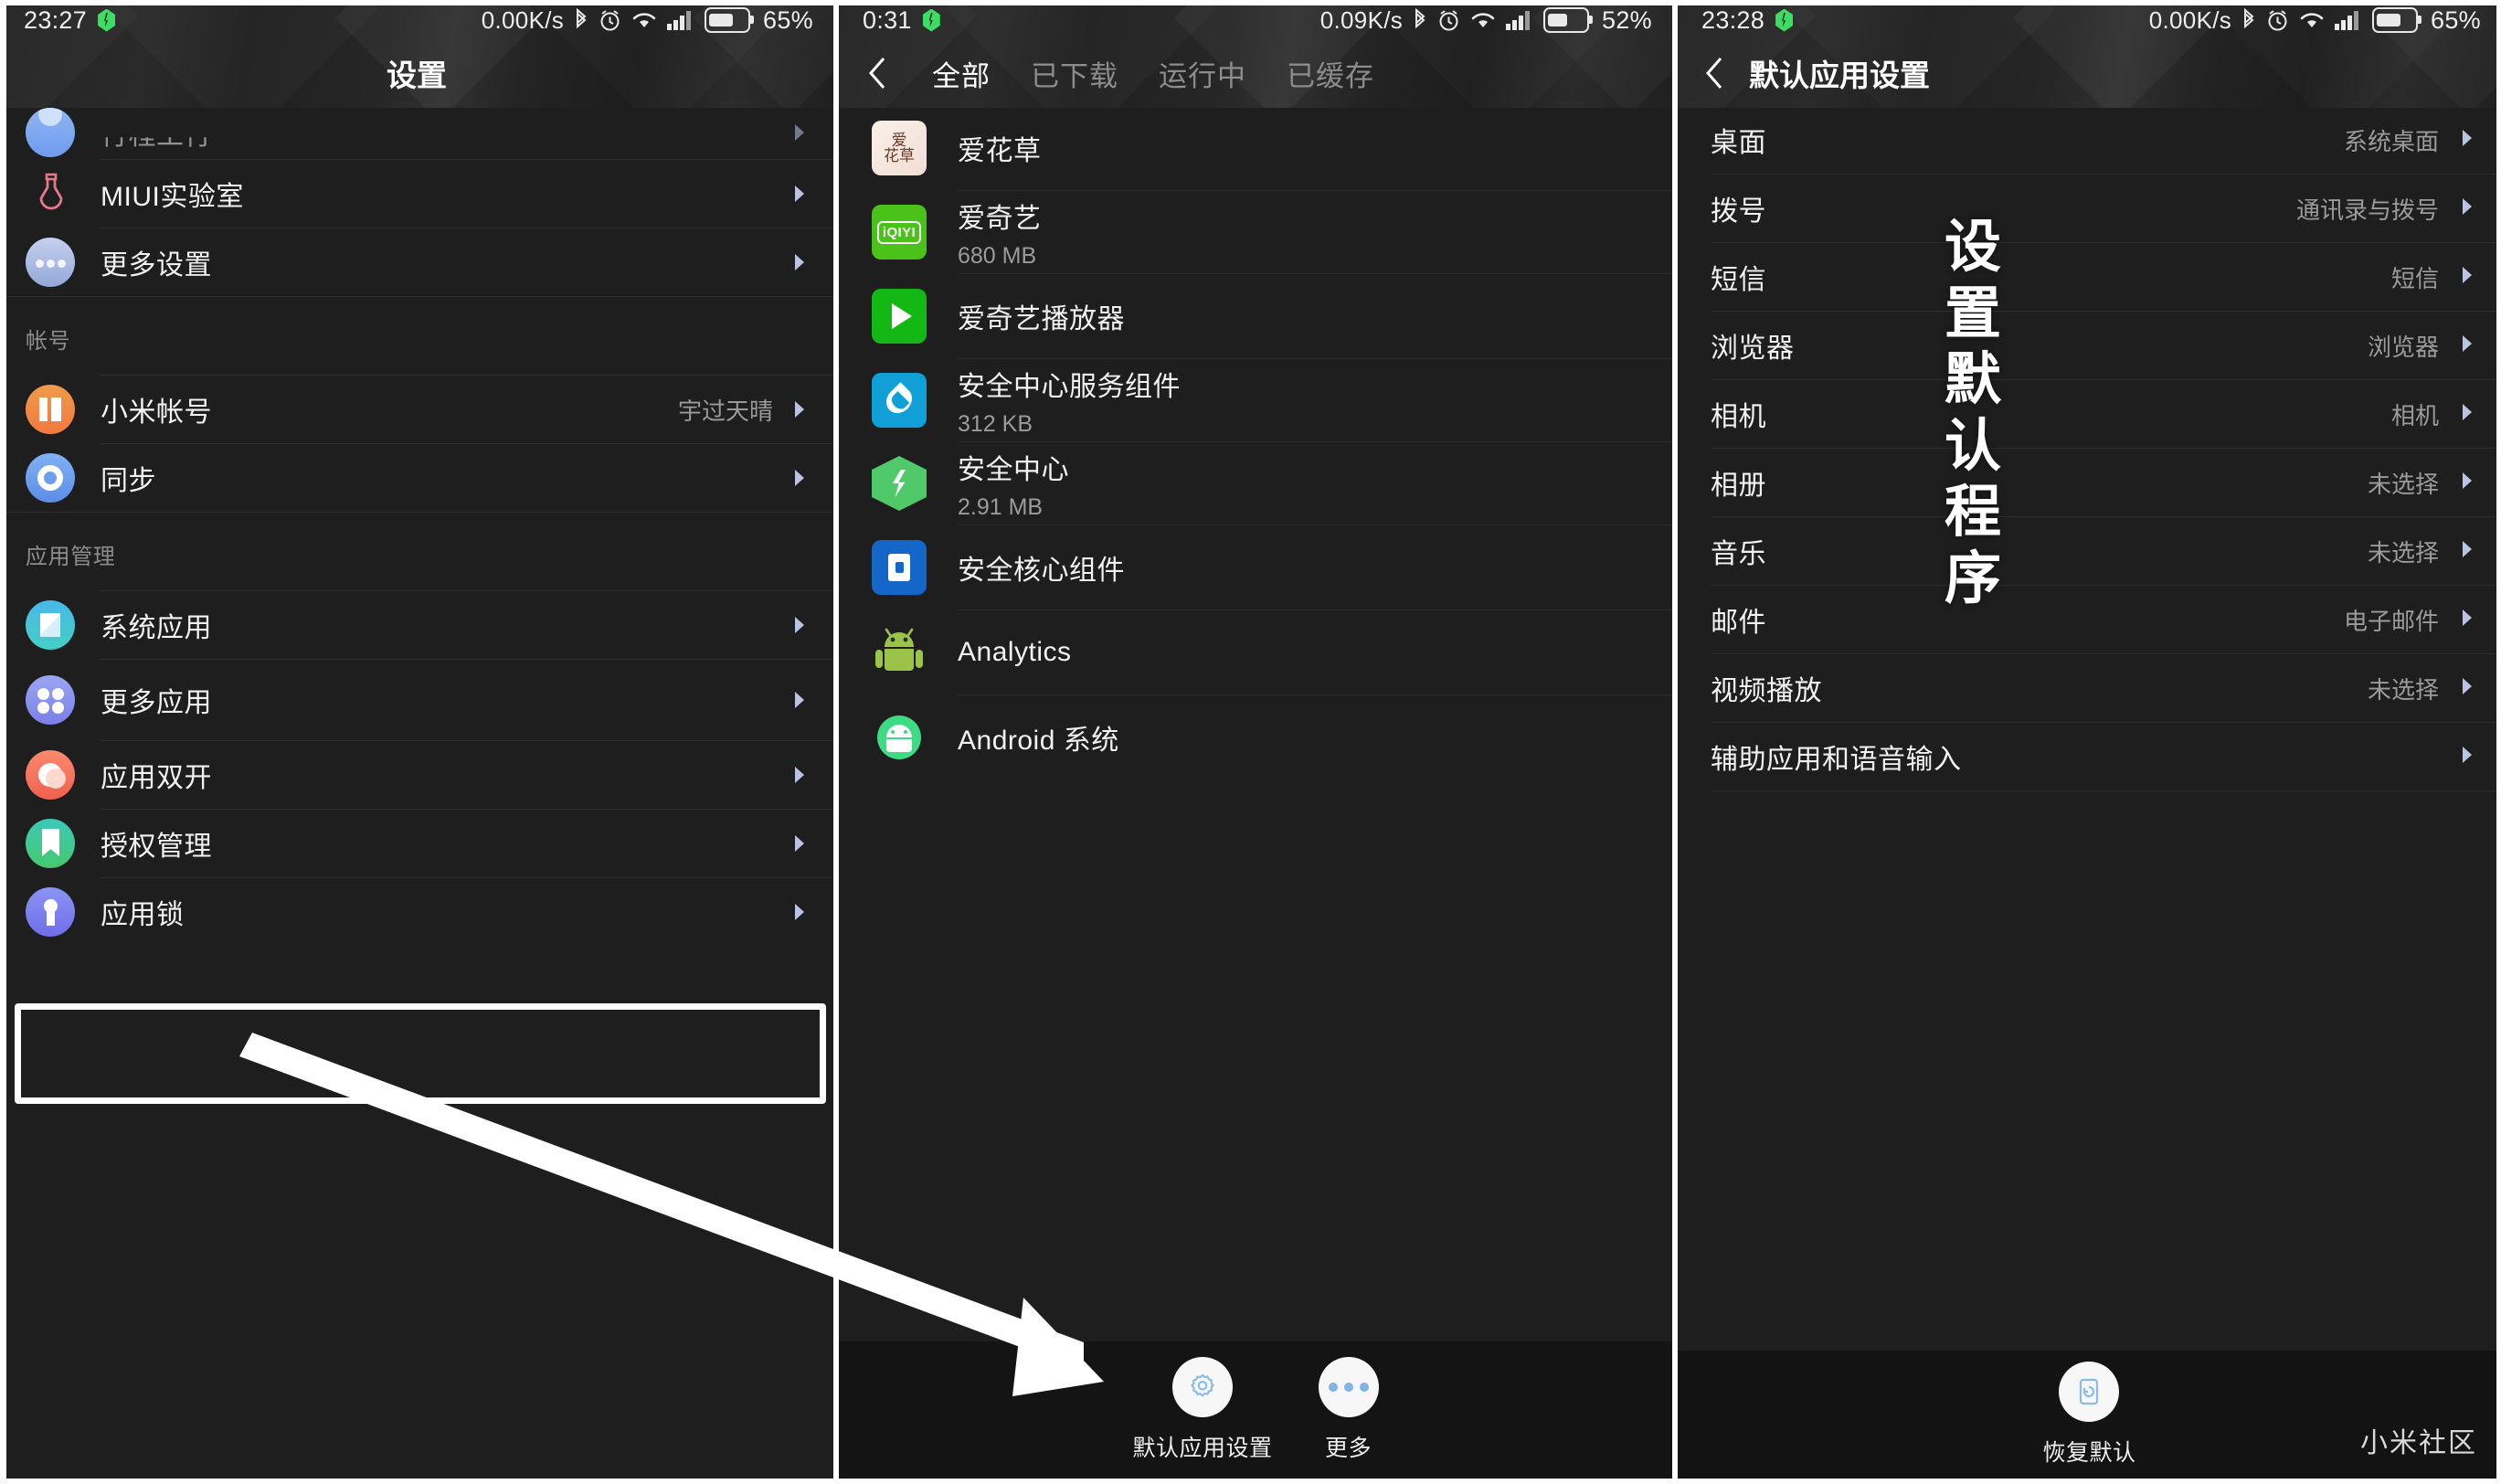 The height and width of the screenshot is (1484, 2501). Describe the element at coordinates (1738, 417) in the screenshot. I see `row-label: 相机` at that location.